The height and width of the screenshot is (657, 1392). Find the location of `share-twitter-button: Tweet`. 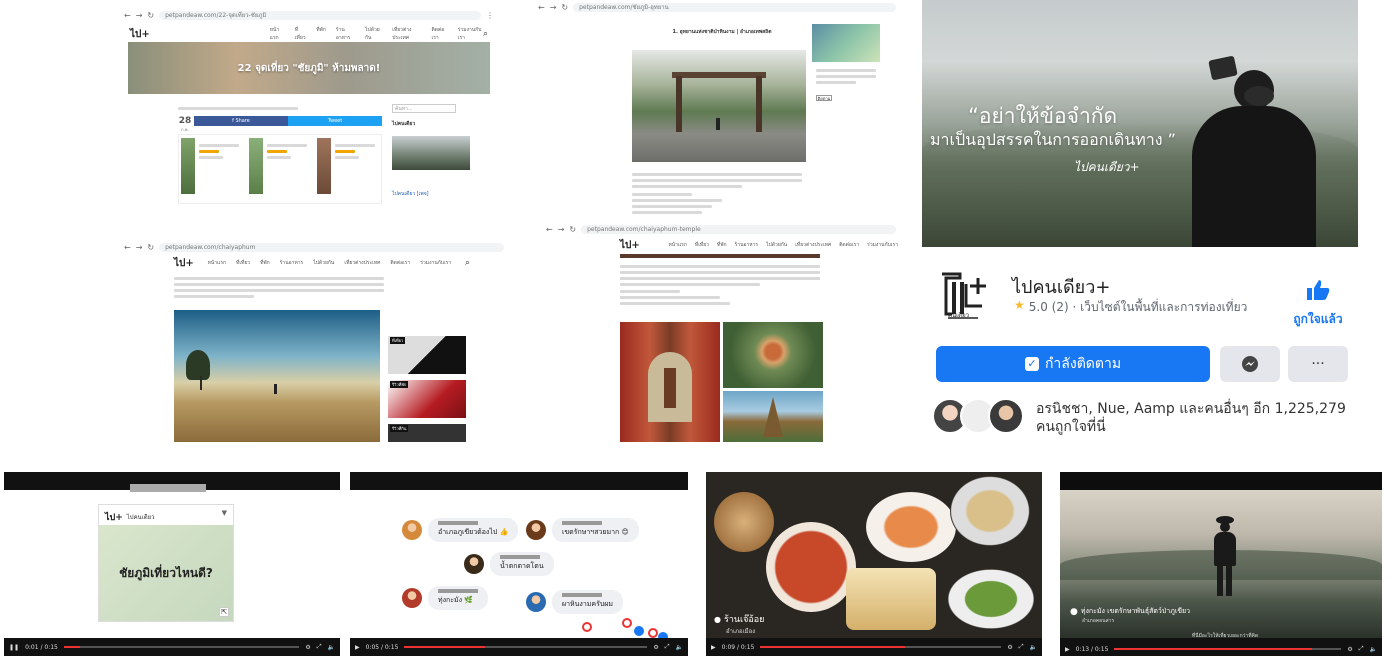

share-twitter-button: Tweet is located at coordinates (335, 121).